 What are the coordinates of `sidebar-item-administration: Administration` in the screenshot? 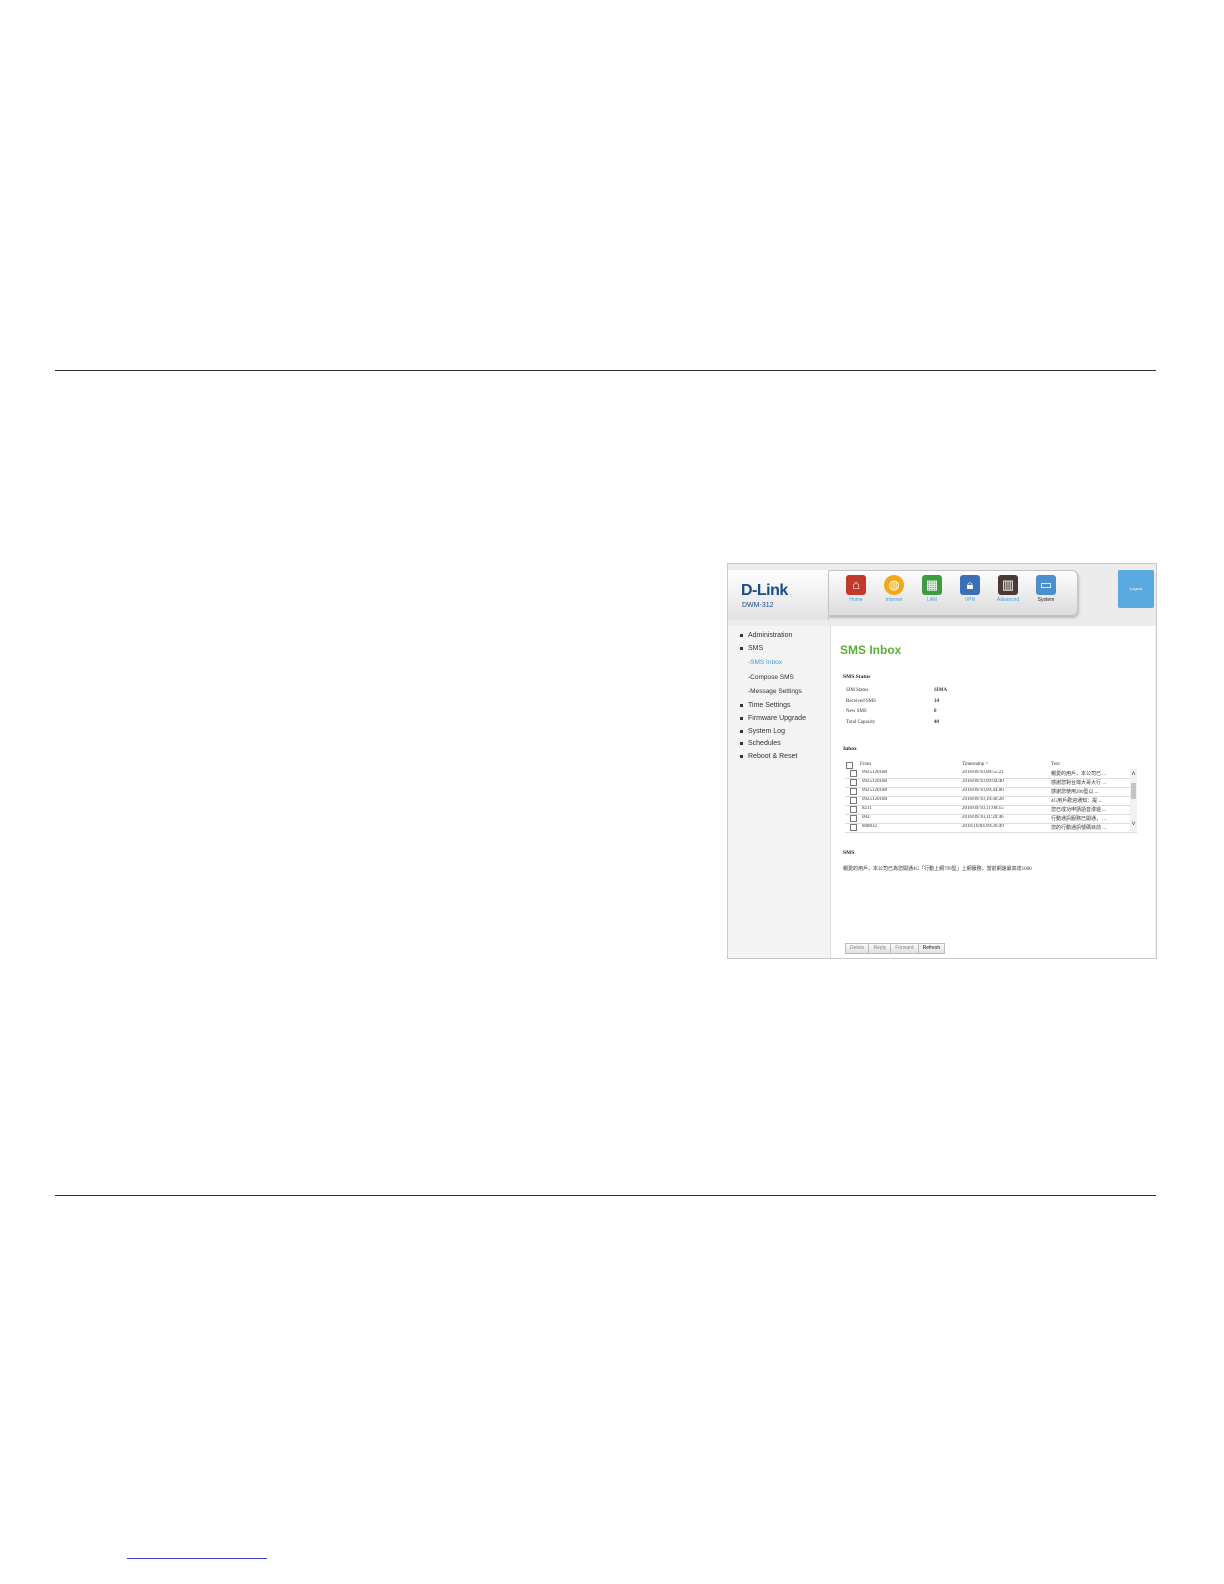 It's located at (766, 635).